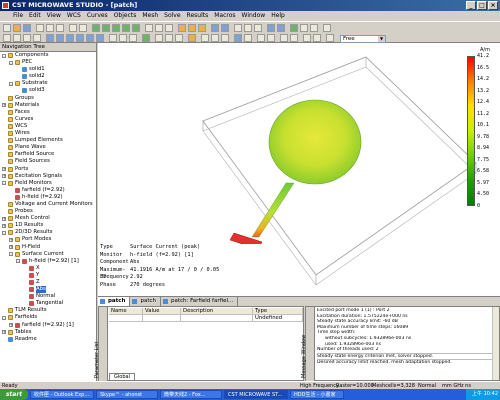 The height and width of the screenshot is (400, 500). What do you see at coordinates (261, 38) in the screenshot?
I see `view-cube-icon` at bounding box center [261, 38].